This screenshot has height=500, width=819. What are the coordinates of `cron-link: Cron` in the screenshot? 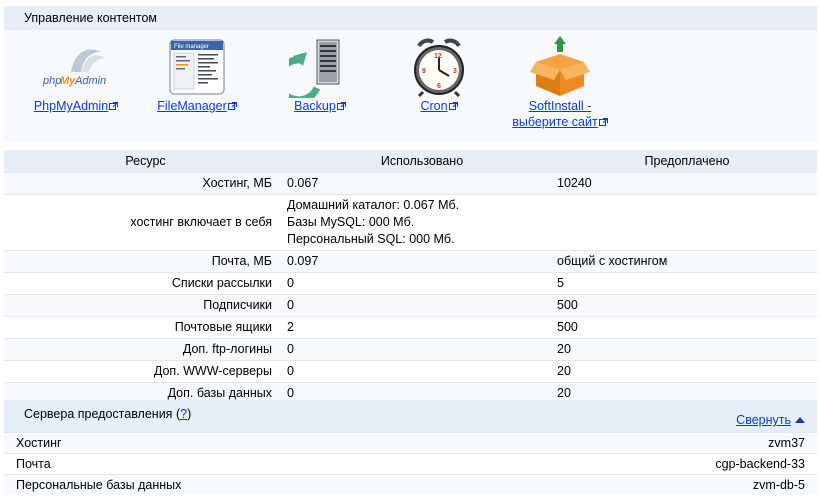 It's located at (439, 106).